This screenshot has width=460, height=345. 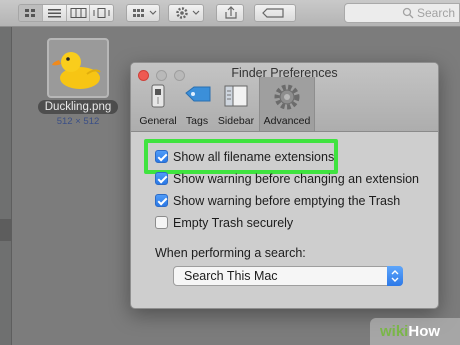 I want to click on search-scope-value: Search This Mac, so click(x=231, y=276).